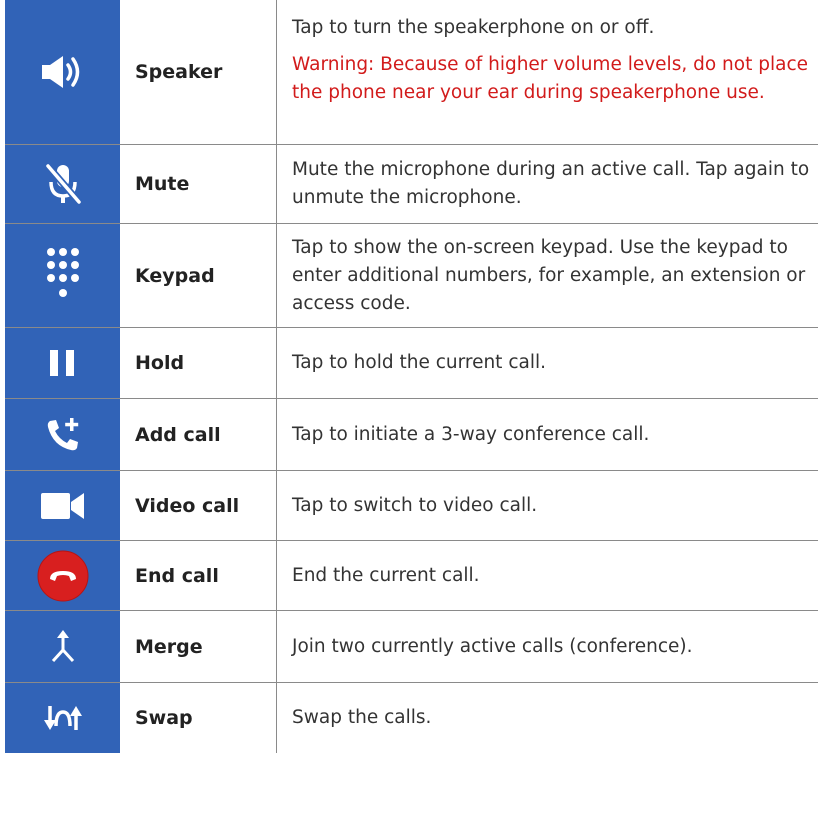 The height and width of the screenshot is (814, 818). I want to click on control-name: Swap, so click(198, 718).